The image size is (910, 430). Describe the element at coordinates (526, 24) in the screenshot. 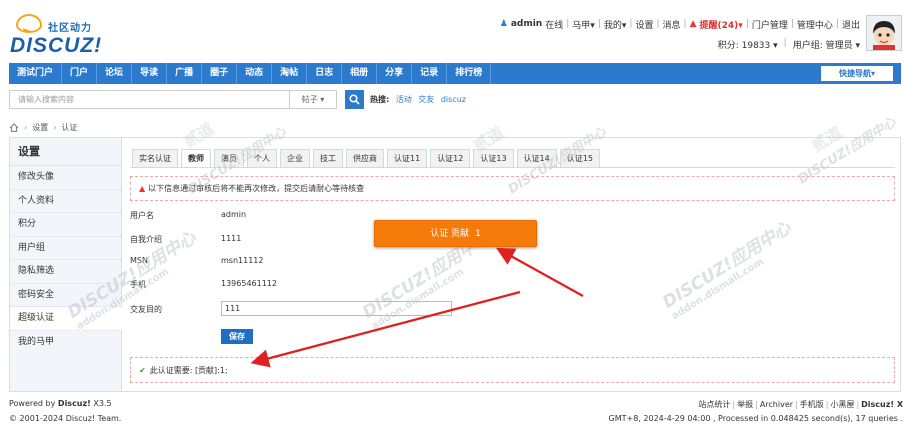

I see `username-link: admin` at that location.